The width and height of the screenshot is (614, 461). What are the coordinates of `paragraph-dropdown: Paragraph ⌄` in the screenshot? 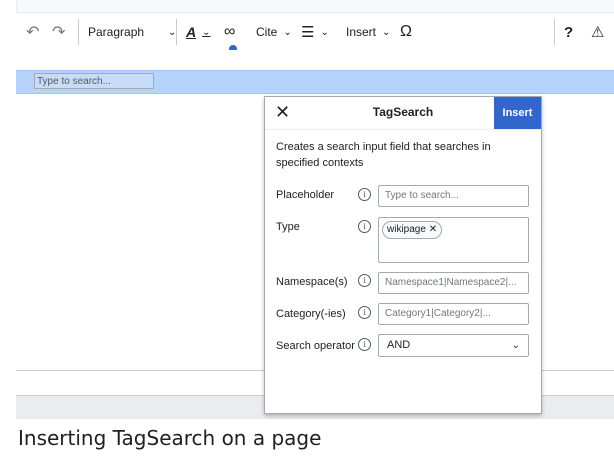 It's located at (132, 32).